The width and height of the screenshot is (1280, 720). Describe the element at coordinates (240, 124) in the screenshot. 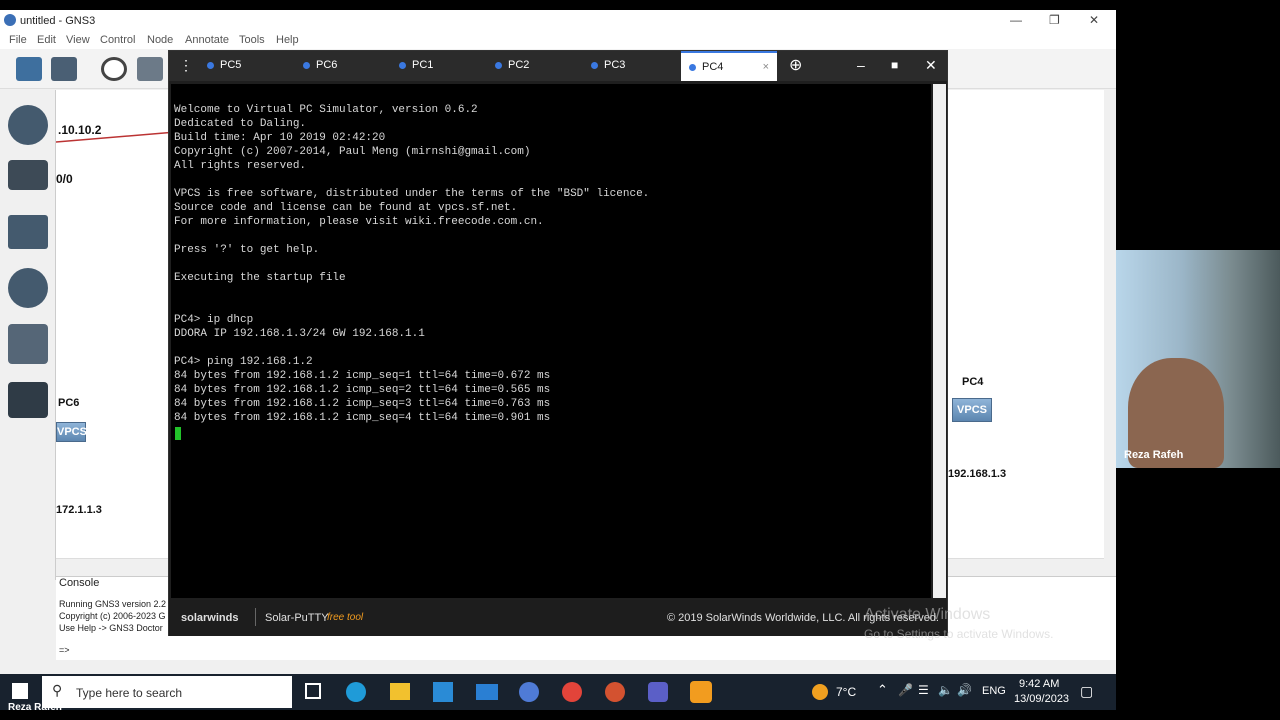

I see `terminal-line: Dedicated to Daling.` at that location.